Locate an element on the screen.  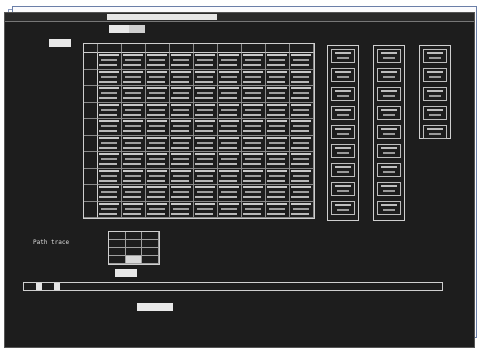
scc-external-field is located at coordinates (155, 307).